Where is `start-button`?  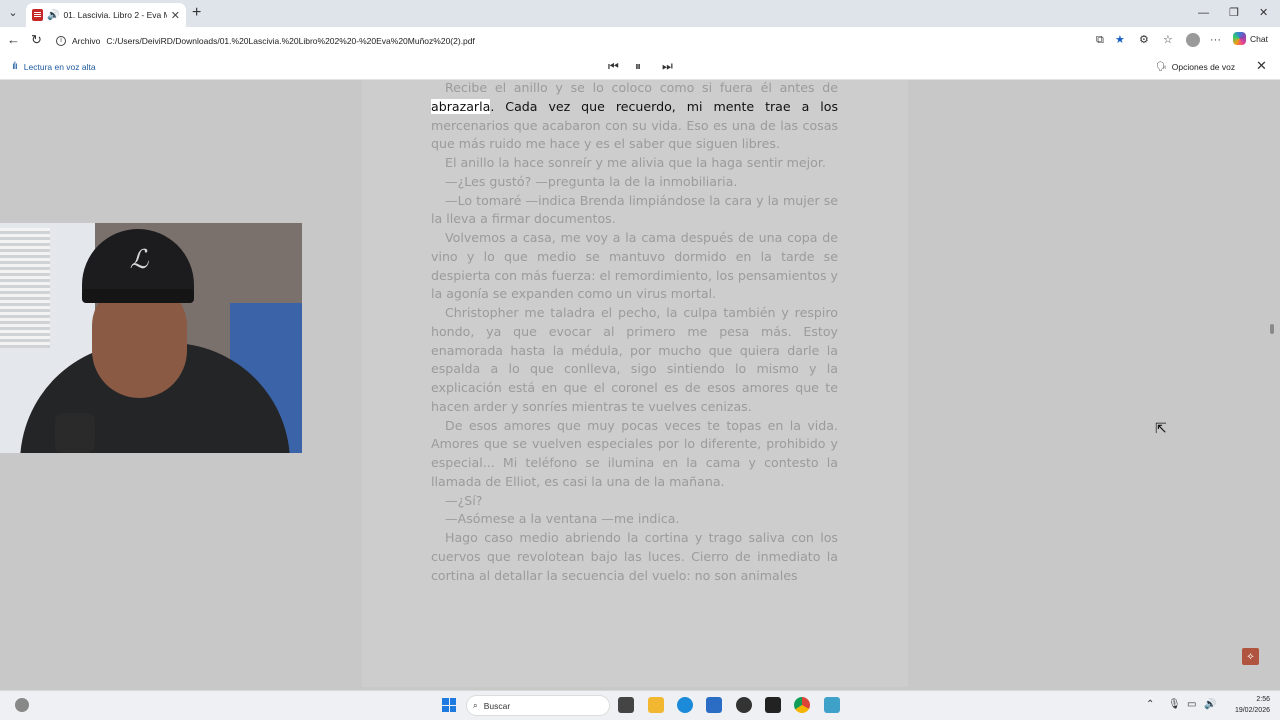 start-button is located at coordinates (449, 705).